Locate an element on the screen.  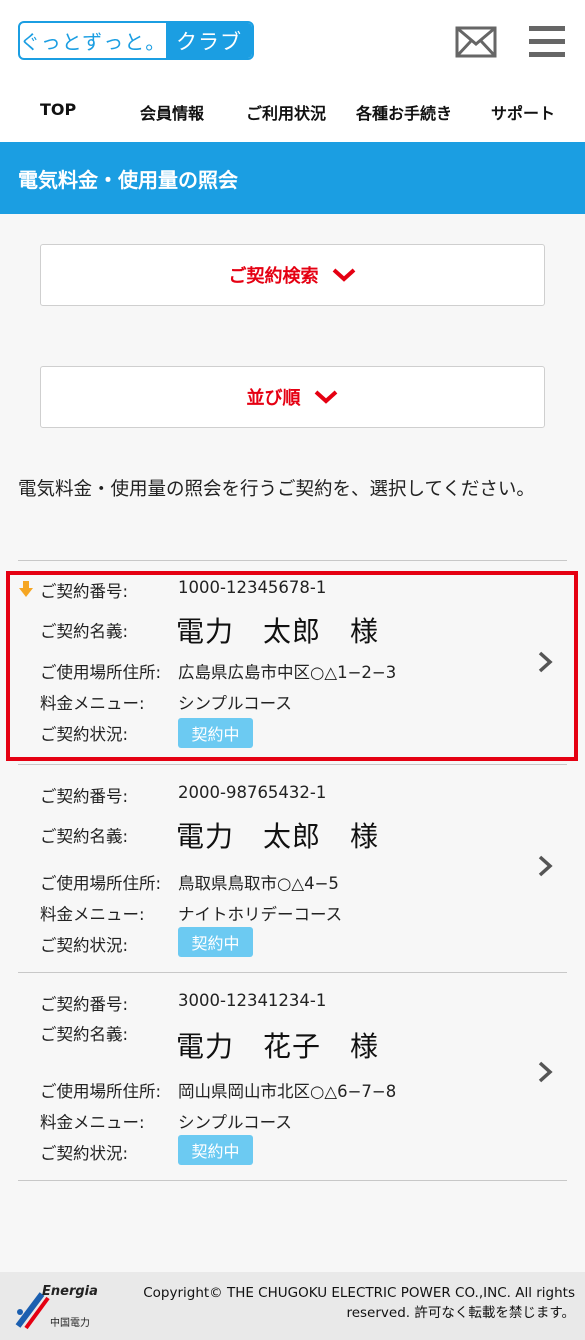
club-logo: ぐっとずっと。 クラブ is located at coordinates (136, 40).